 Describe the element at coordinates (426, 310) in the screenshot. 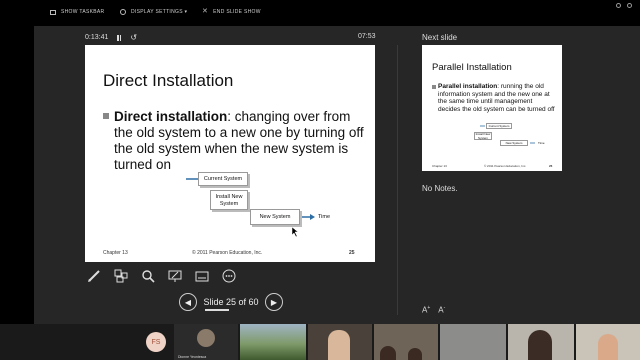

I see `font-size-icon-increase: A+` at that location.